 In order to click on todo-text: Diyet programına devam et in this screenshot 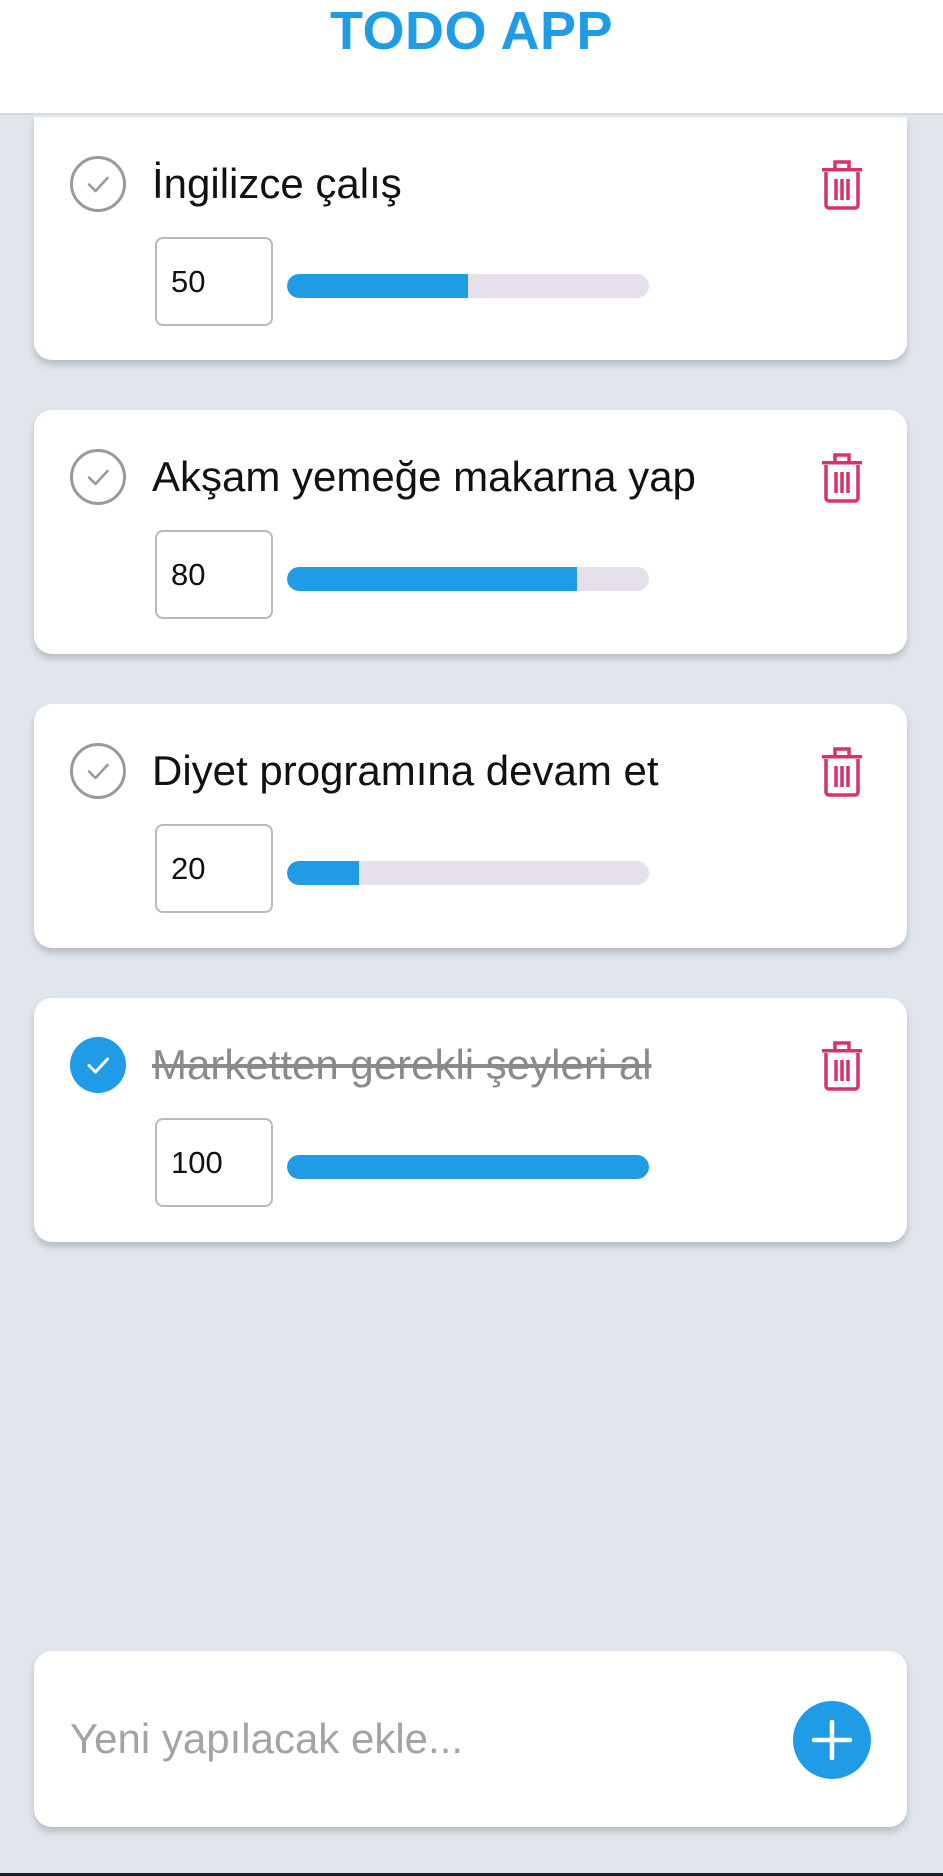, I will do `click(405, 770)`.